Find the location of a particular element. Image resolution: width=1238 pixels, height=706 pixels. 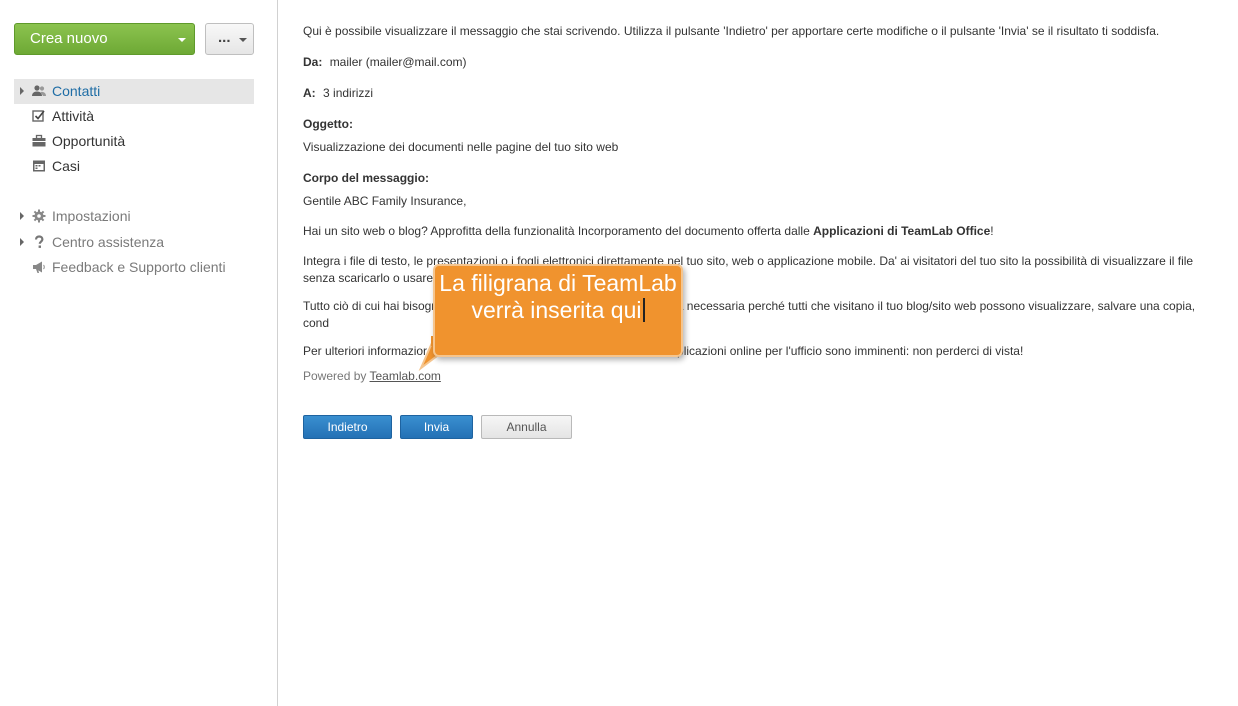

to-label: A: is located at coordinates (309, 93).